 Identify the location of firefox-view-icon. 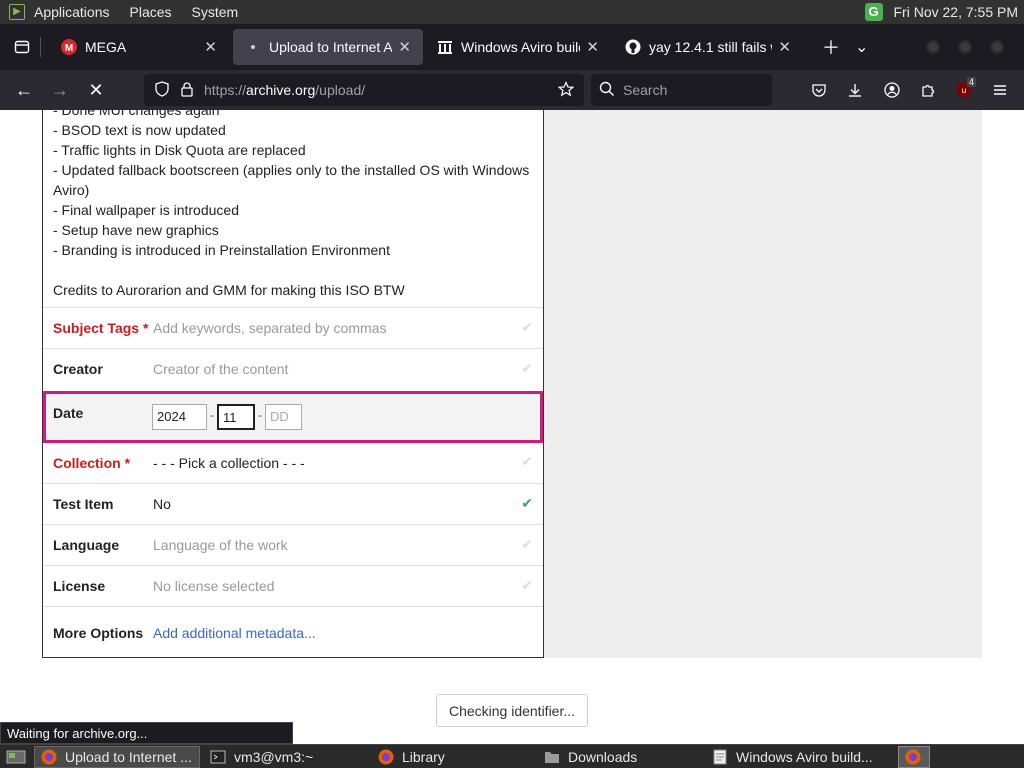
(22, 47).